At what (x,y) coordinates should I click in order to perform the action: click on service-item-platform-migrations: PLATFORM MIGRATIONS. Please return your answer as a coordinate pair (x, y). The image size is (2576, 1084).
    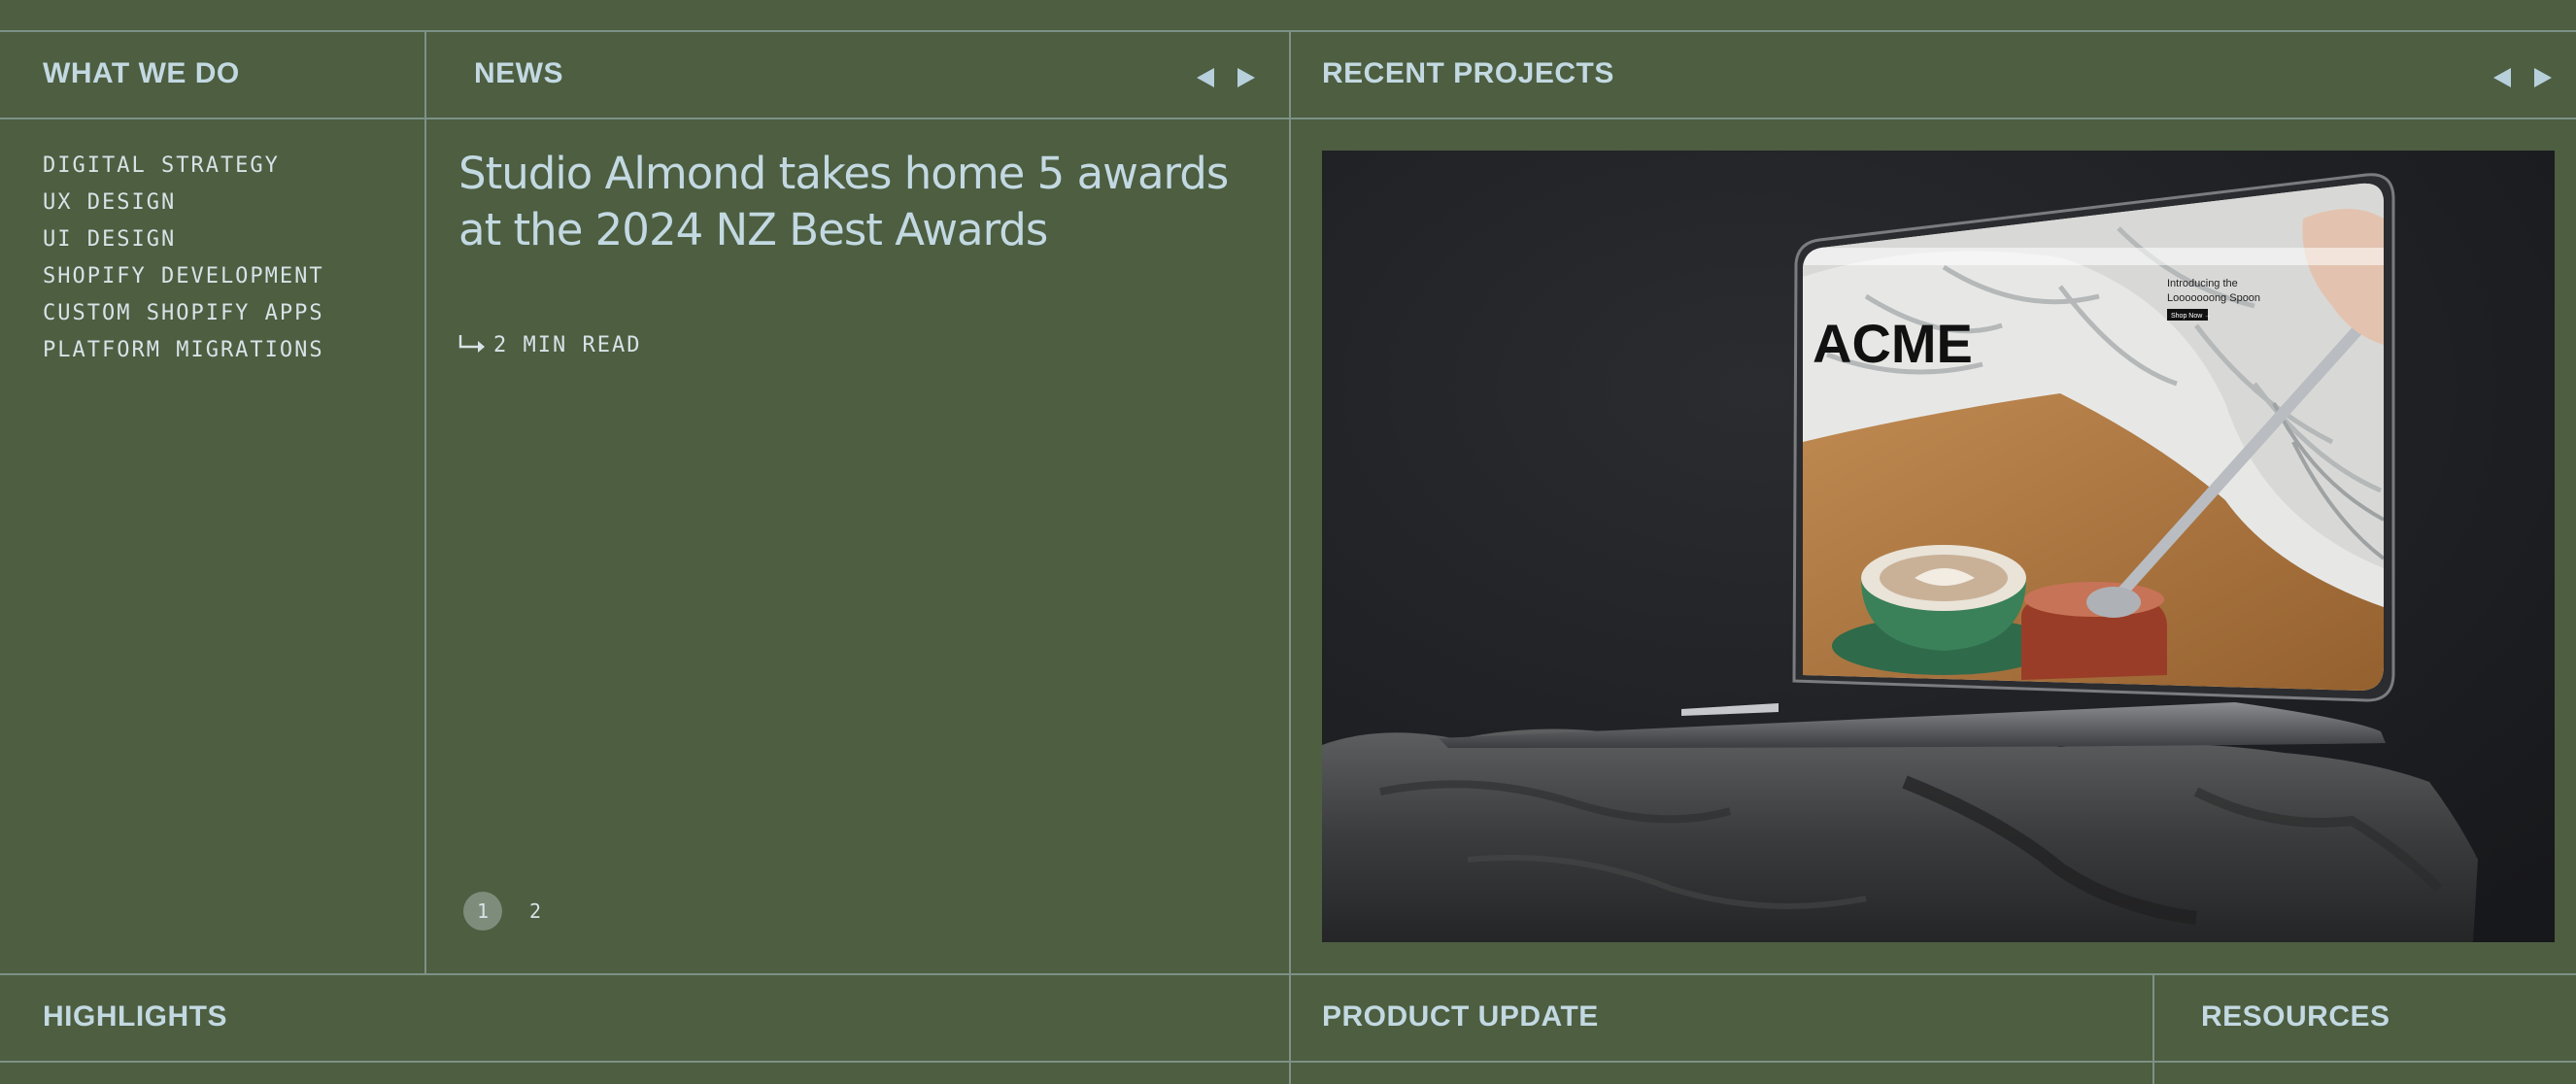
    Looking at the image, I should click on (183, 350).